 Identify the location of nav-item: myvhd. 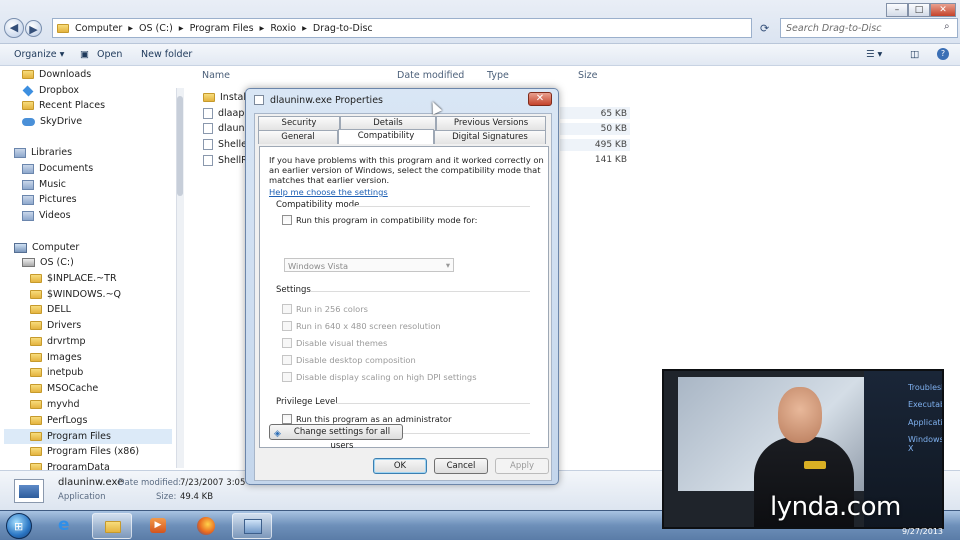
(55, 404).